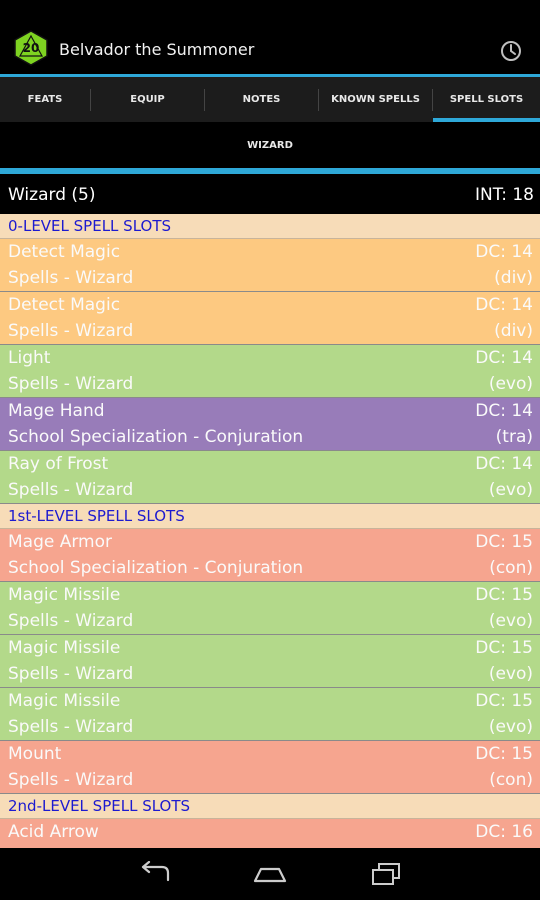 The width and height of the screenshot is (540, 900). I want to click on tab-known-spells: KNOWN SPELLS, so click(375, 99).